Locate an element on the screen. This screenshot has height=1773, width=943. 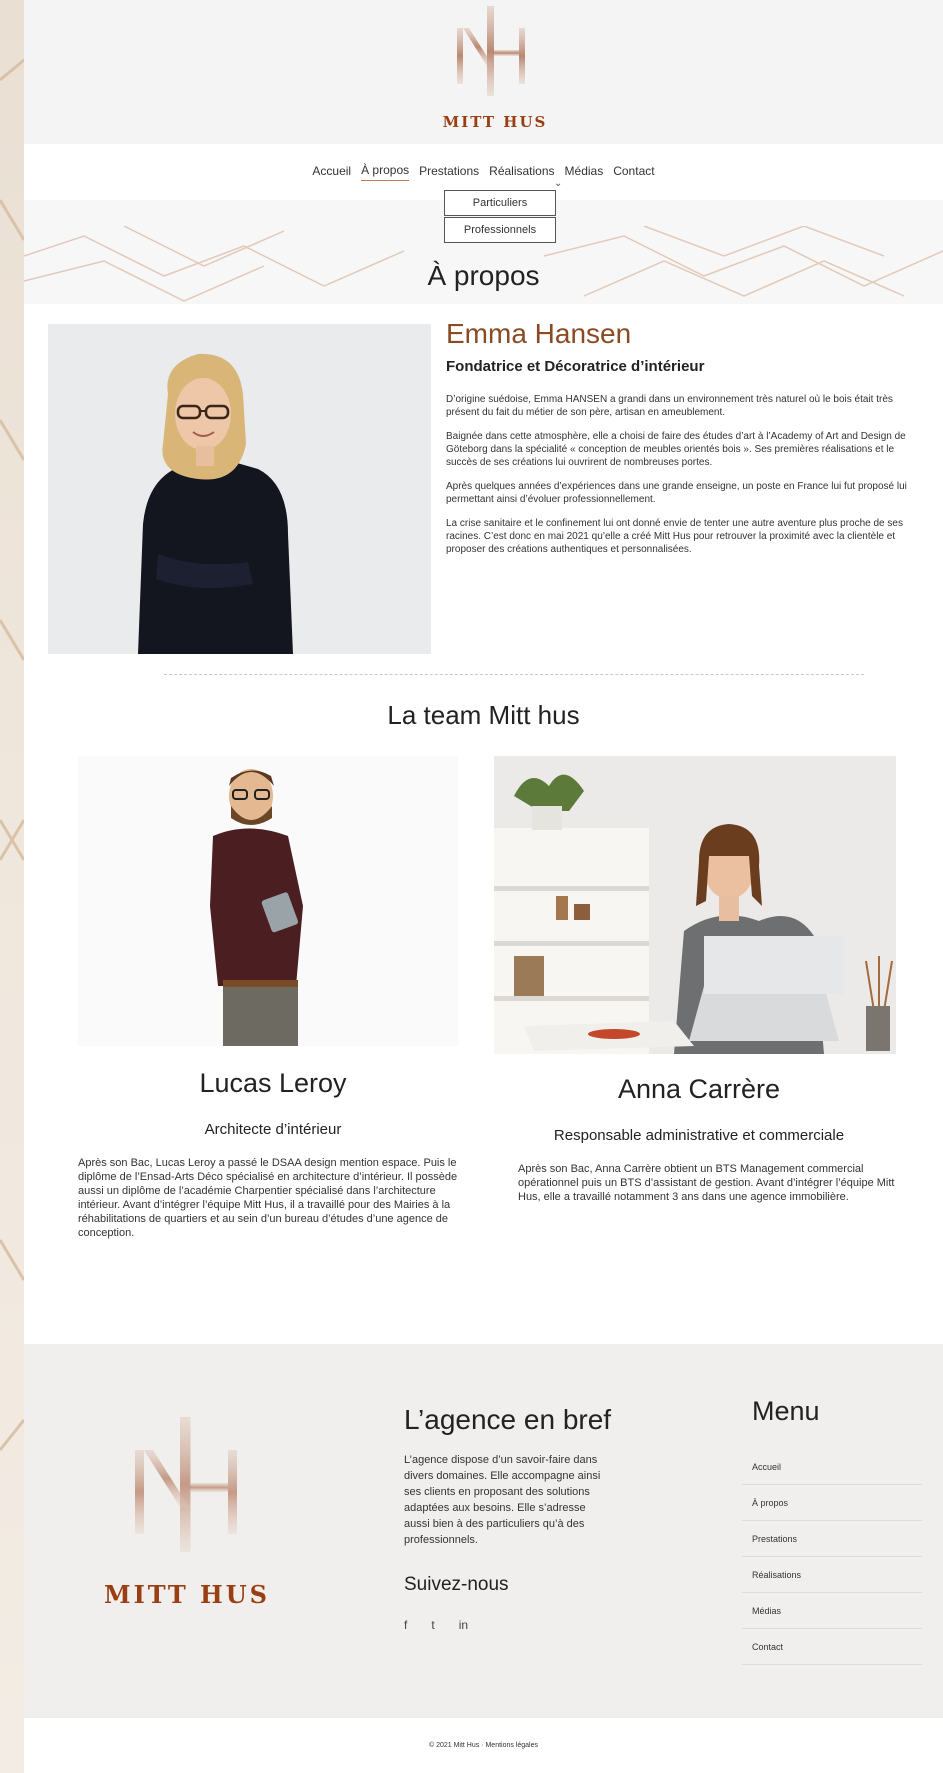
footer-logo-monogram is located at coordinates (189, 1489).